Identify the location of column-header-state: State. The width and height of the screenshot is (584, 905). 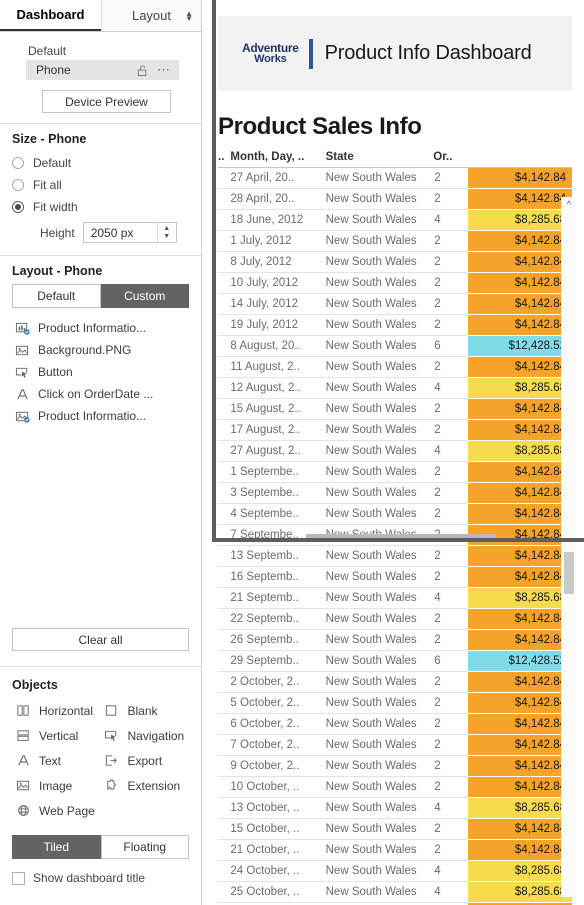
(379, 159).